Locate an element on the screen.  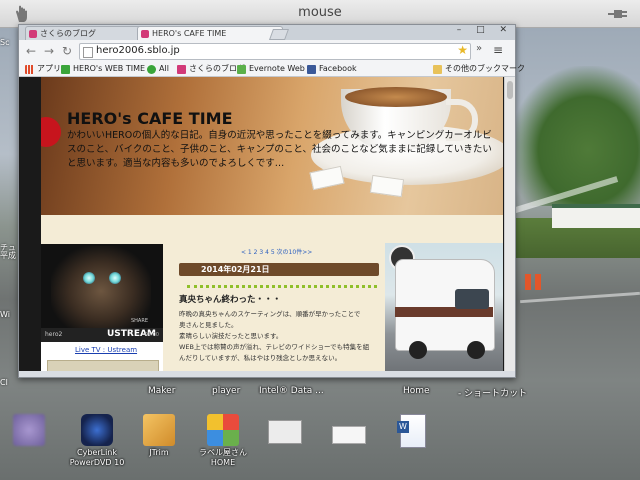
desktop-icon-label: Wi is located at coordinates (5, 314).